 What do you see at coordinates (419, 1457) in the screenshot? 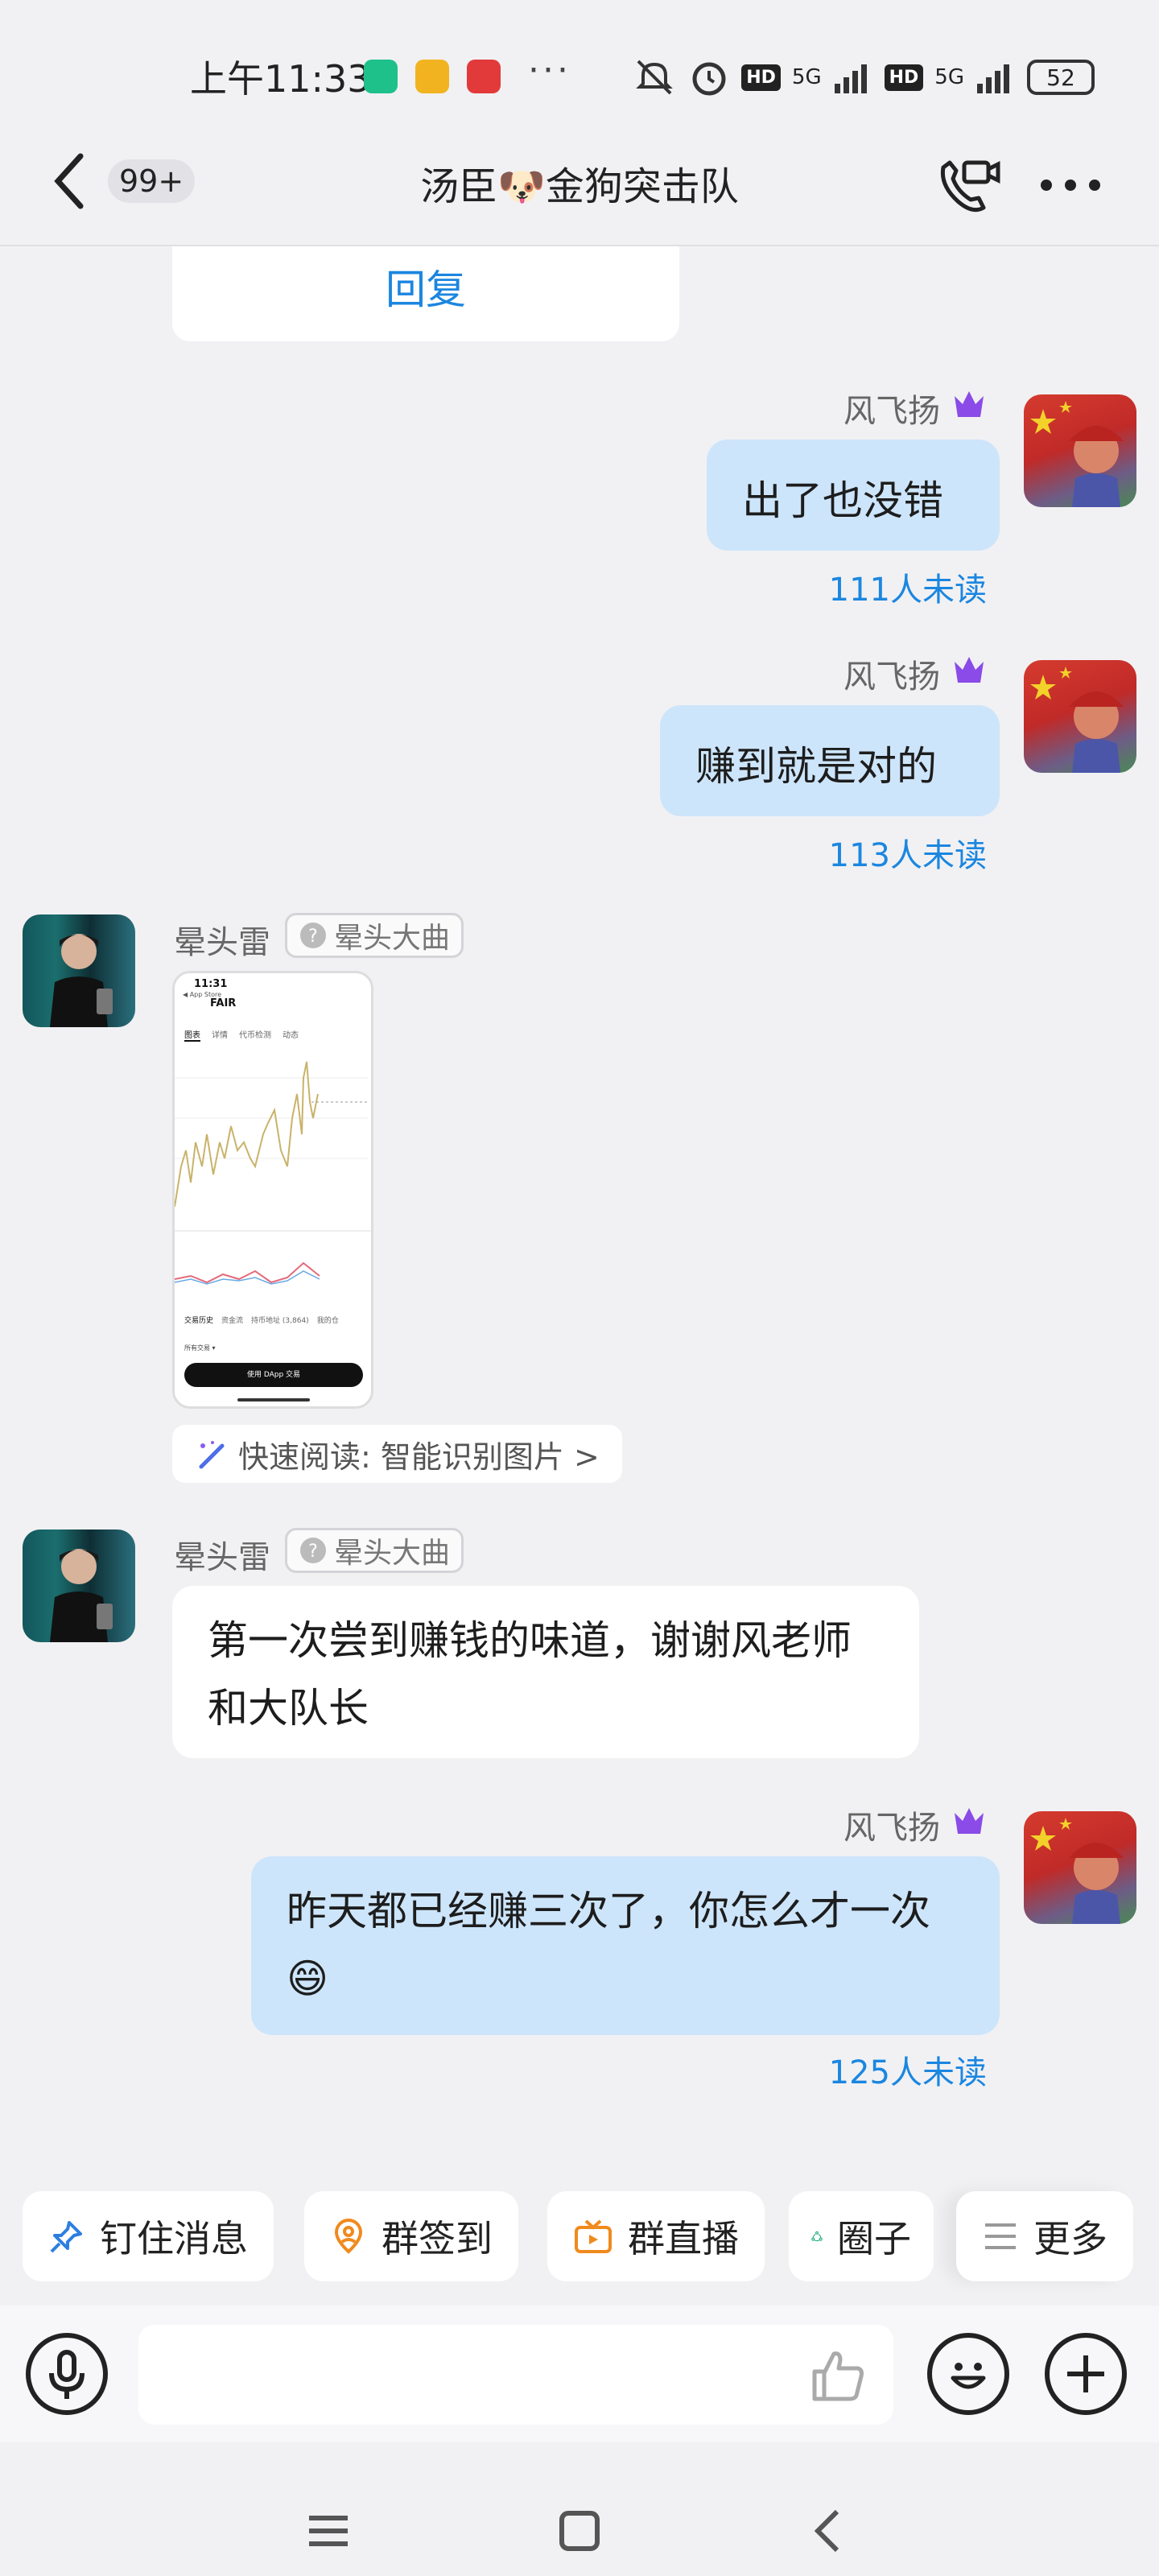
I see `quick-read-text: 快速阅读: 智能识别图片 >` at bounding box center [419, 1457].